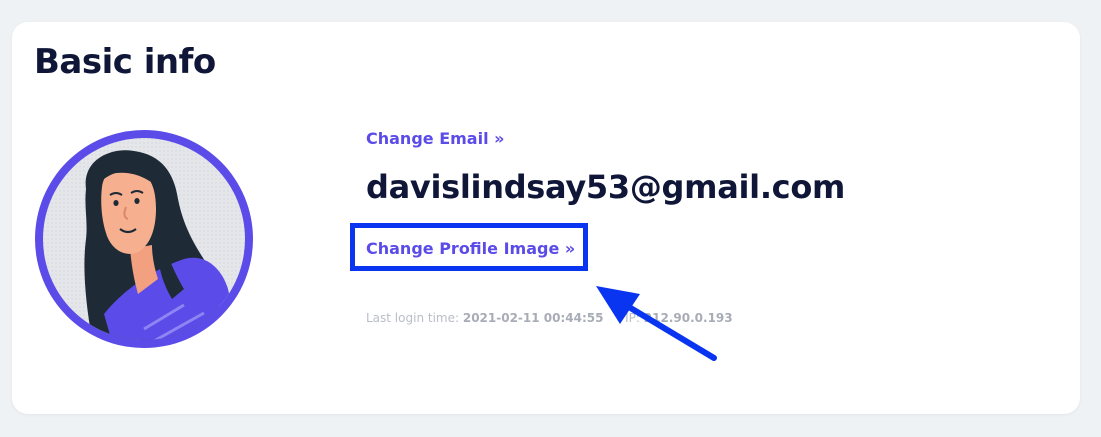 The height and width of the screenshot is (437, 1101). What do you see at coordinates (435, 138) in the screenshot?
I see `change-email-link: Change Email »` at bounding box center [435, 138].